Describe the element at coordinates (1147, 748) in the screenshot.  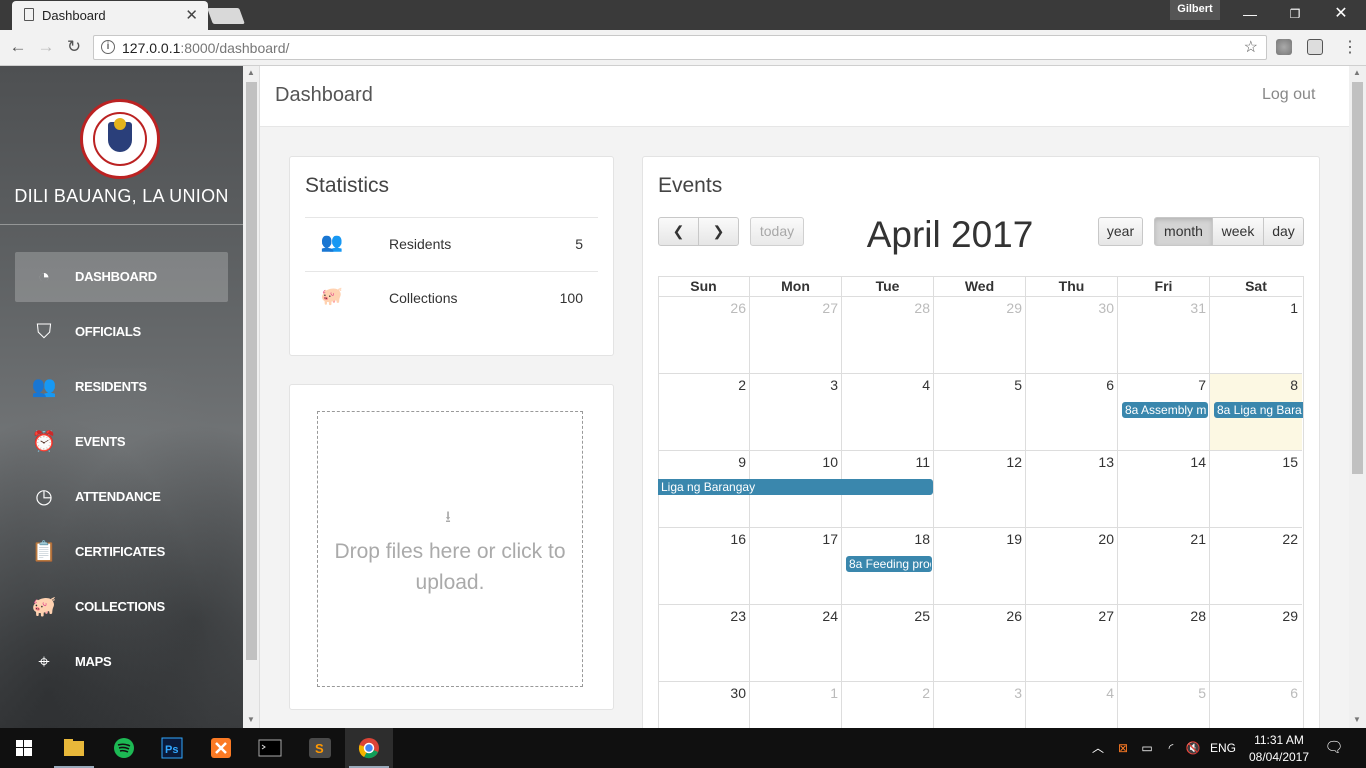
I see `battery-icon: ▭` at that location.